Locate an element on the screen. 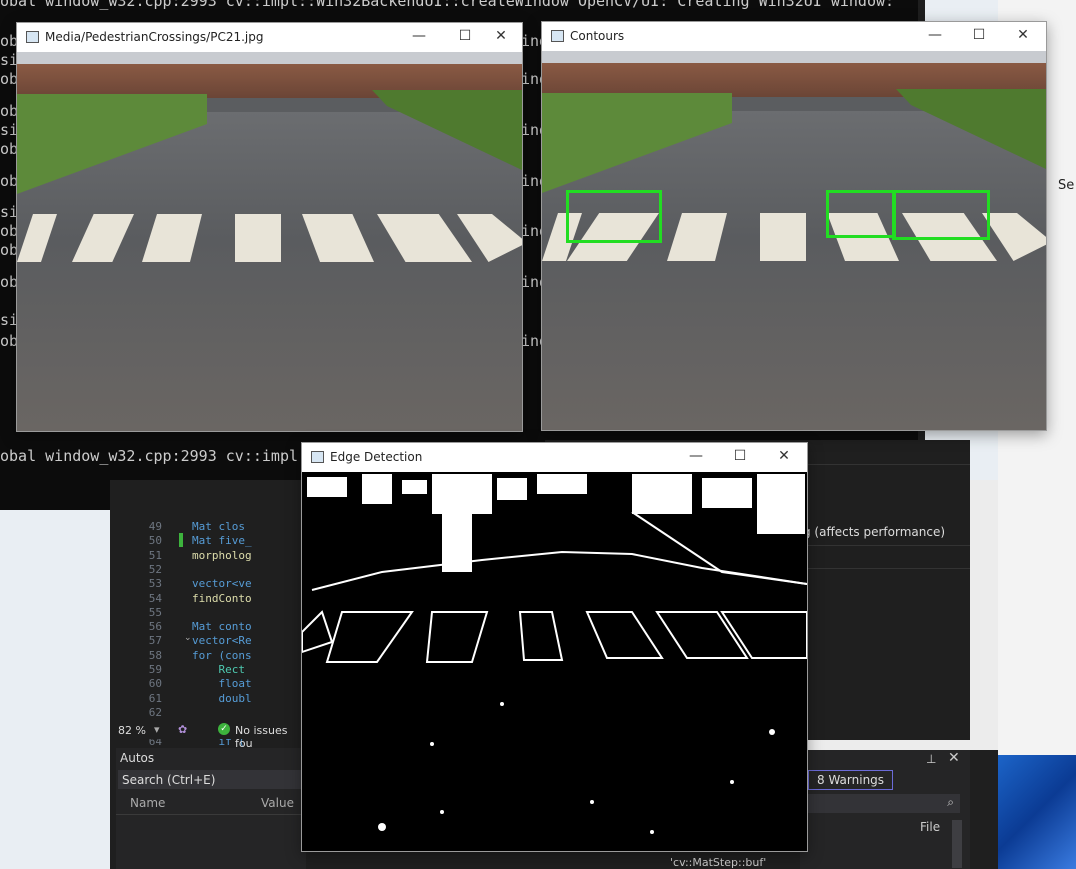 This screenshot has height=869, width=1076. error-scrollbar is located at coordinates (957, 844).